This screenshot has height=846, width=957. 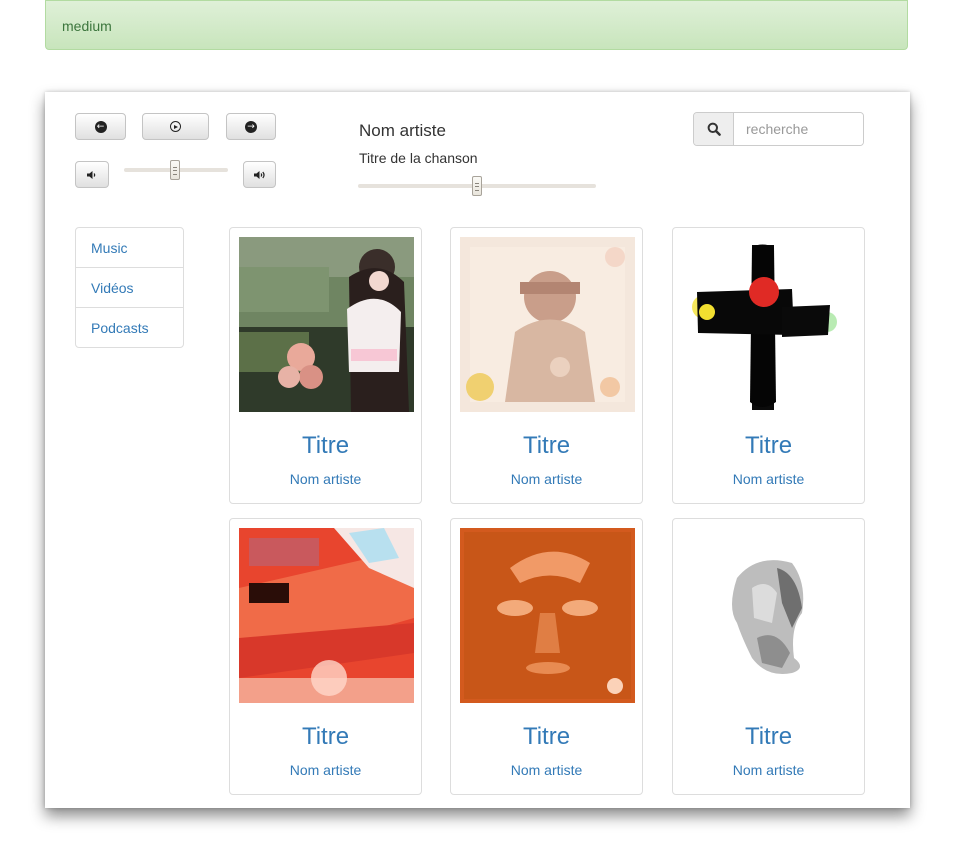 I want to click on volume-slider, so click(x=176, y=170).